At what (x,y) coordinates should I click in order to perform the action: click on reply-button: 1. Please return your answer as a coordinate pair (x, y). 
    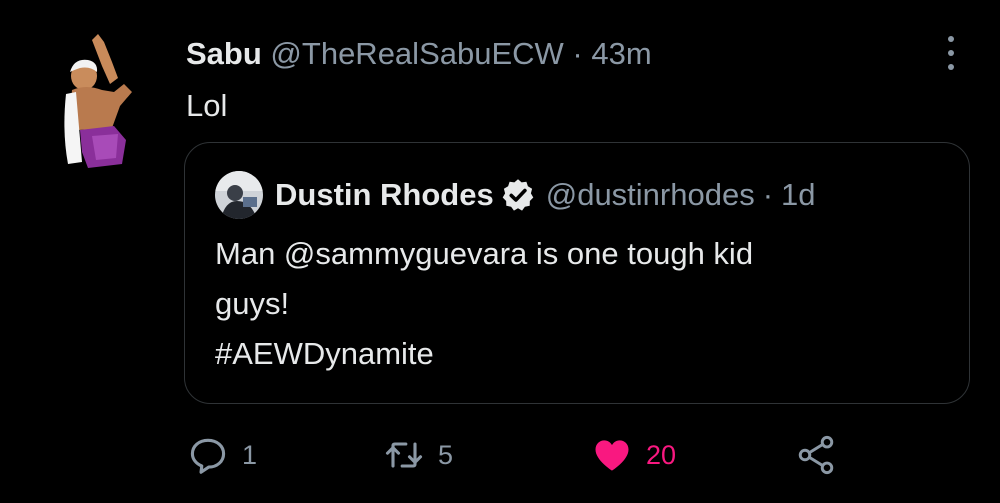
    Looking at the image, I should click on (221, 455).